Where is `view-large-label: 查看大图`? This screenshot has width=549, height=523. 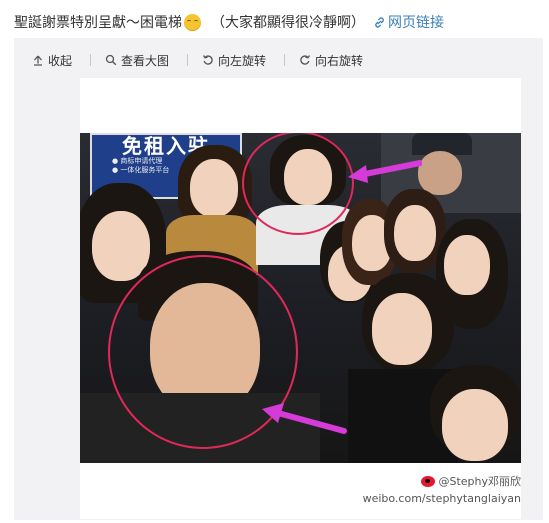 view-large-label: 查看大图 is located at coordinates (145, 60).